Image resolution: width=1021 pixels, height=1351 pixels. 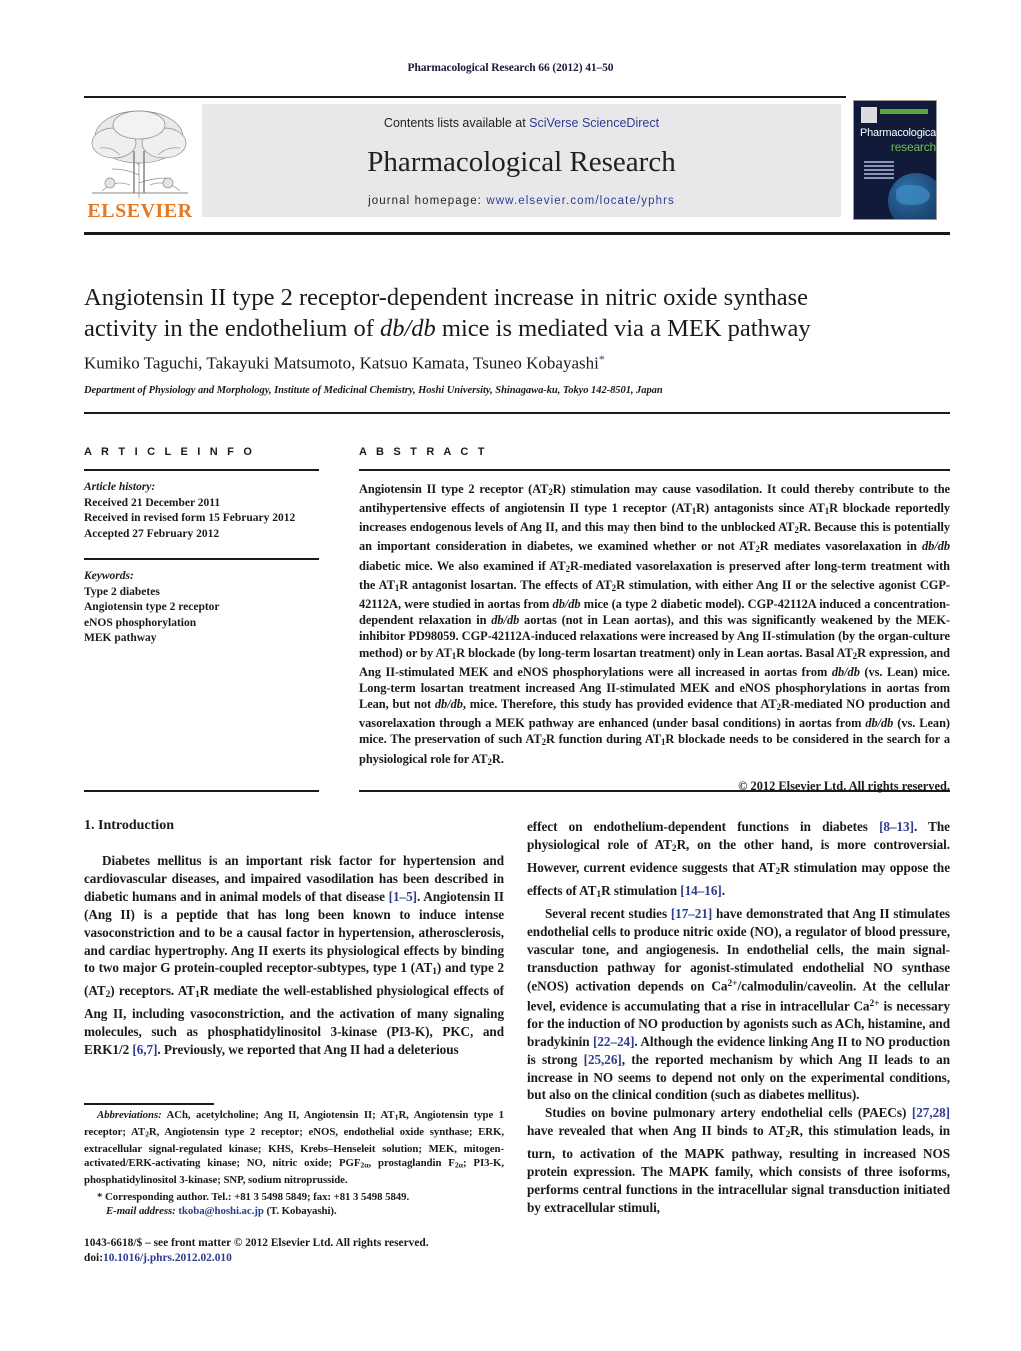 I want to click on contents-prefix: Contents lists available at, so click(x=456, y=123).